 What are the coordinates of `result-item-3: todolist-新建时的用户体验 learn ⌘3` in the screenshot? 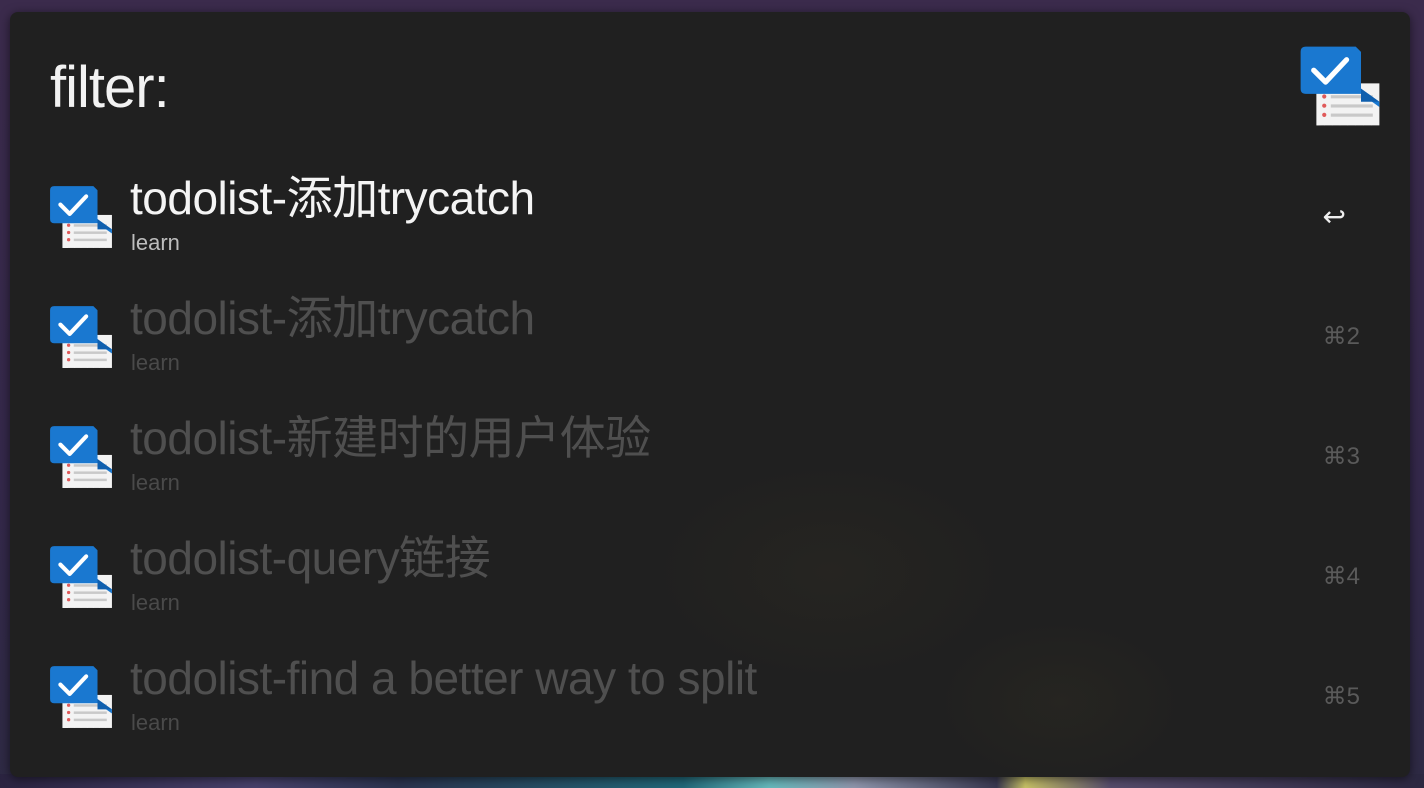 It's located at (710, 460).